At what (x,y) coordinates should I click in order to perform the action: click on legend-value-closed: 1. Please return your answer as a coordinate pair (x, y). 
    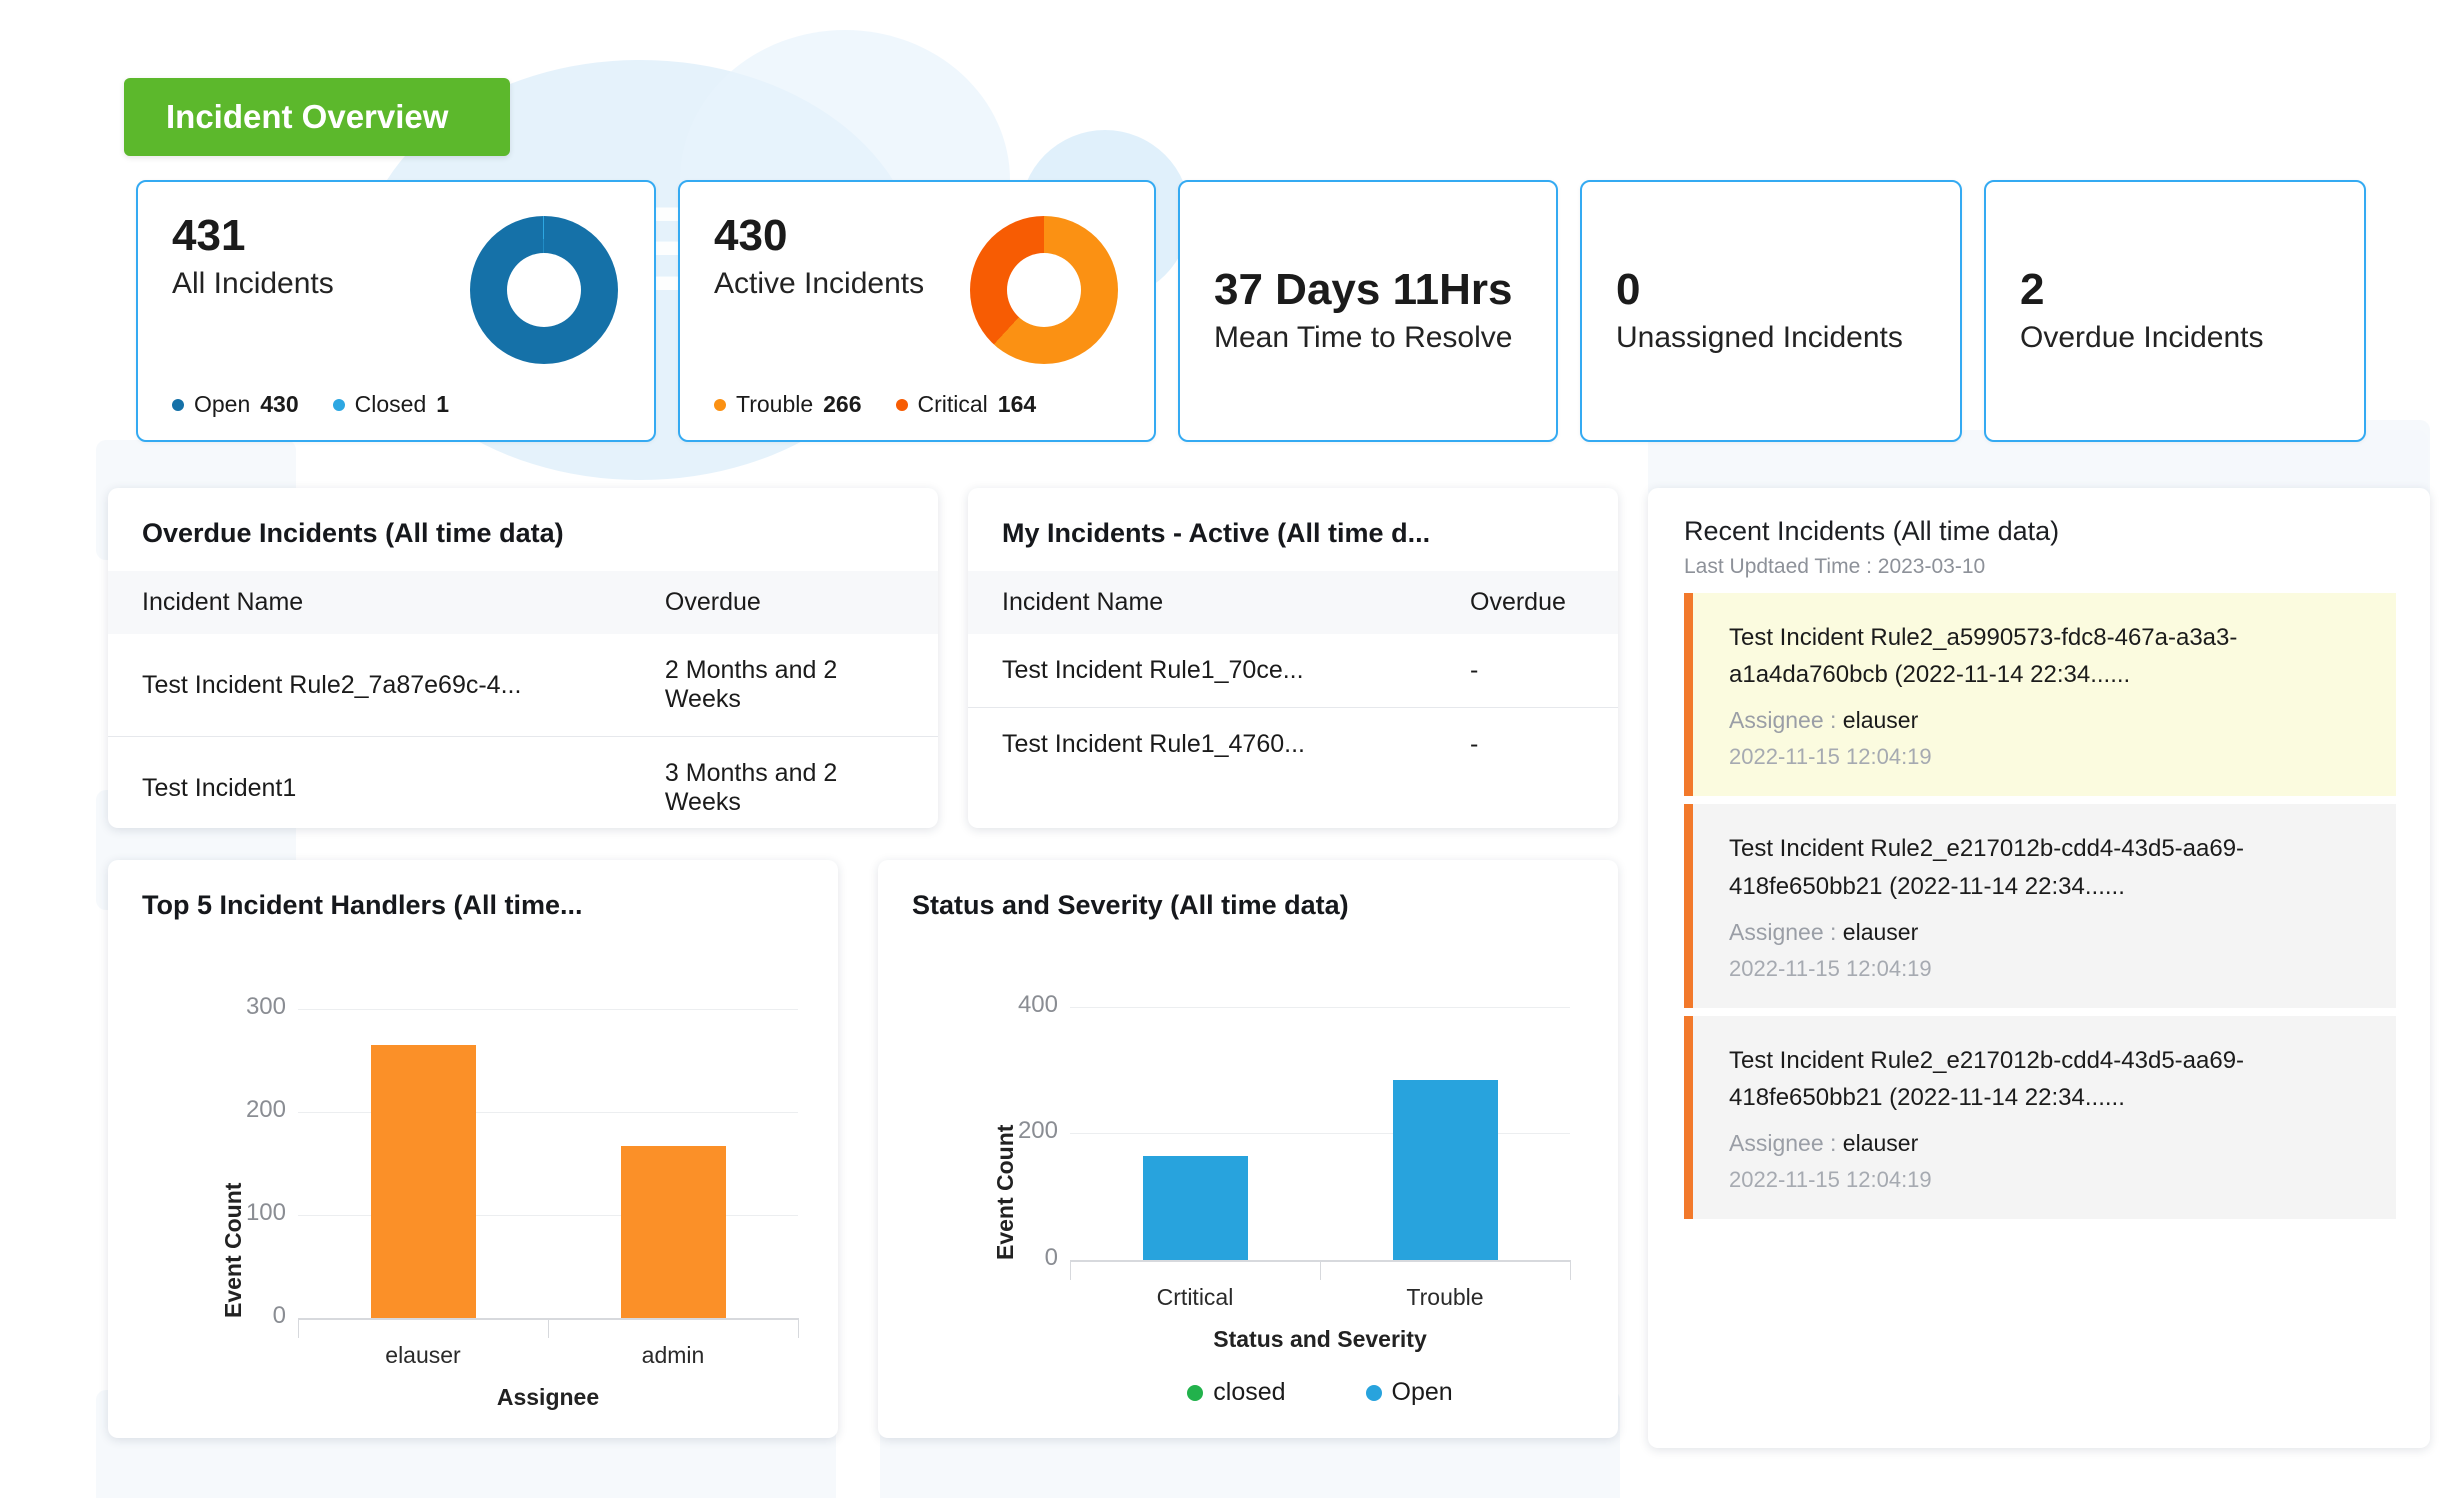
    Looking at the image, I should click on (443, 404).